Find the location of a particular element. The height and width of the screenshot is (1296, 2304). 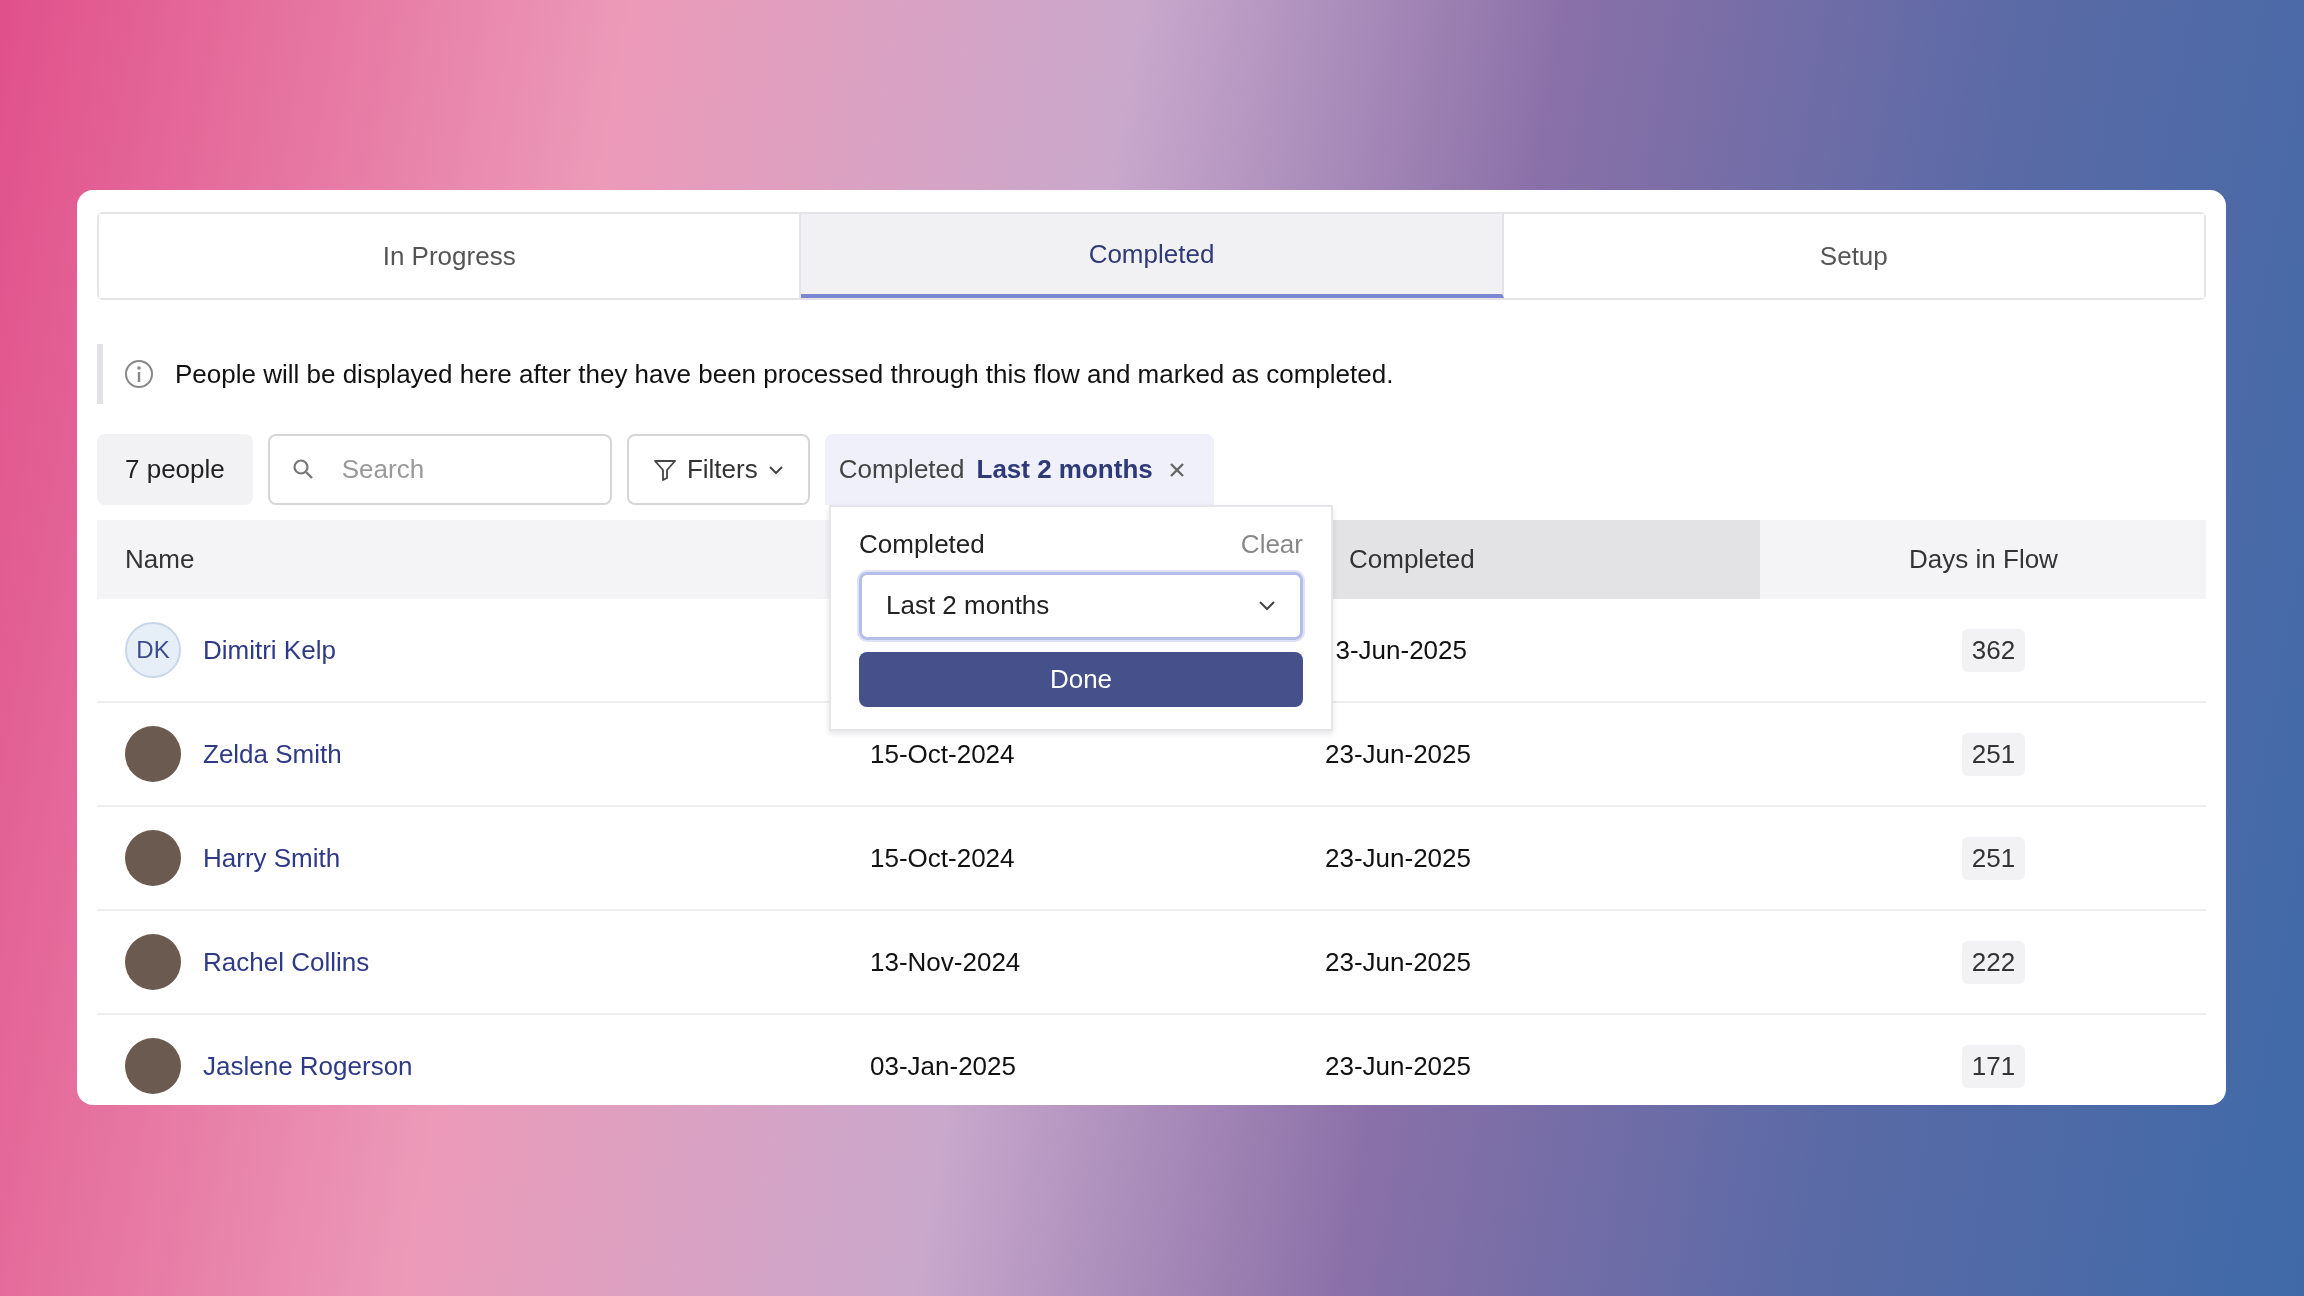

close-icon is located at coordinates (1176, 469).